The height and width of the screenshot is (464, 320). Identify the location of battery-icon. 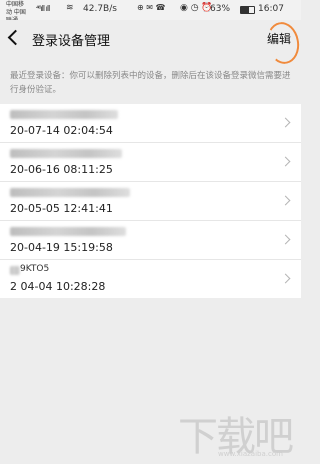
(247, 10).